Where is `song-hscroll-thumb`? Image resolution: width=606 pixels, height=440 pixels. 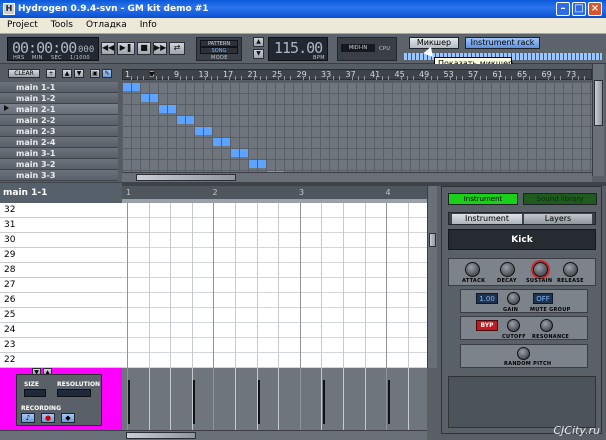
song-hscroll-thumb is located at coordinates (186, 177).